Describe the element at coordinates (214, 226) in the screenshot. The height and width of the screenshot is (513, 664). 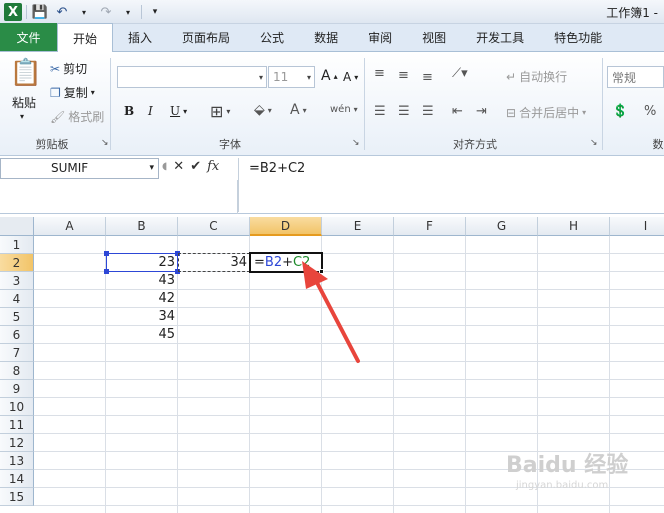
I see `column-header-c: C` at that location.